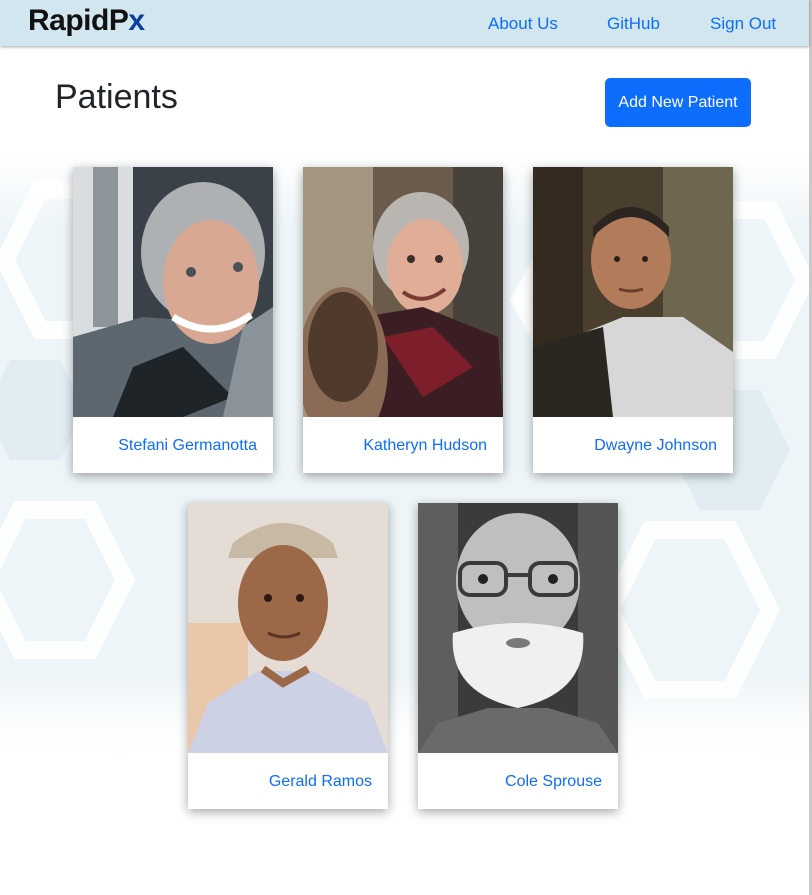  I want to click on patient-card: Stefani Germanotta, so click(173, 320).